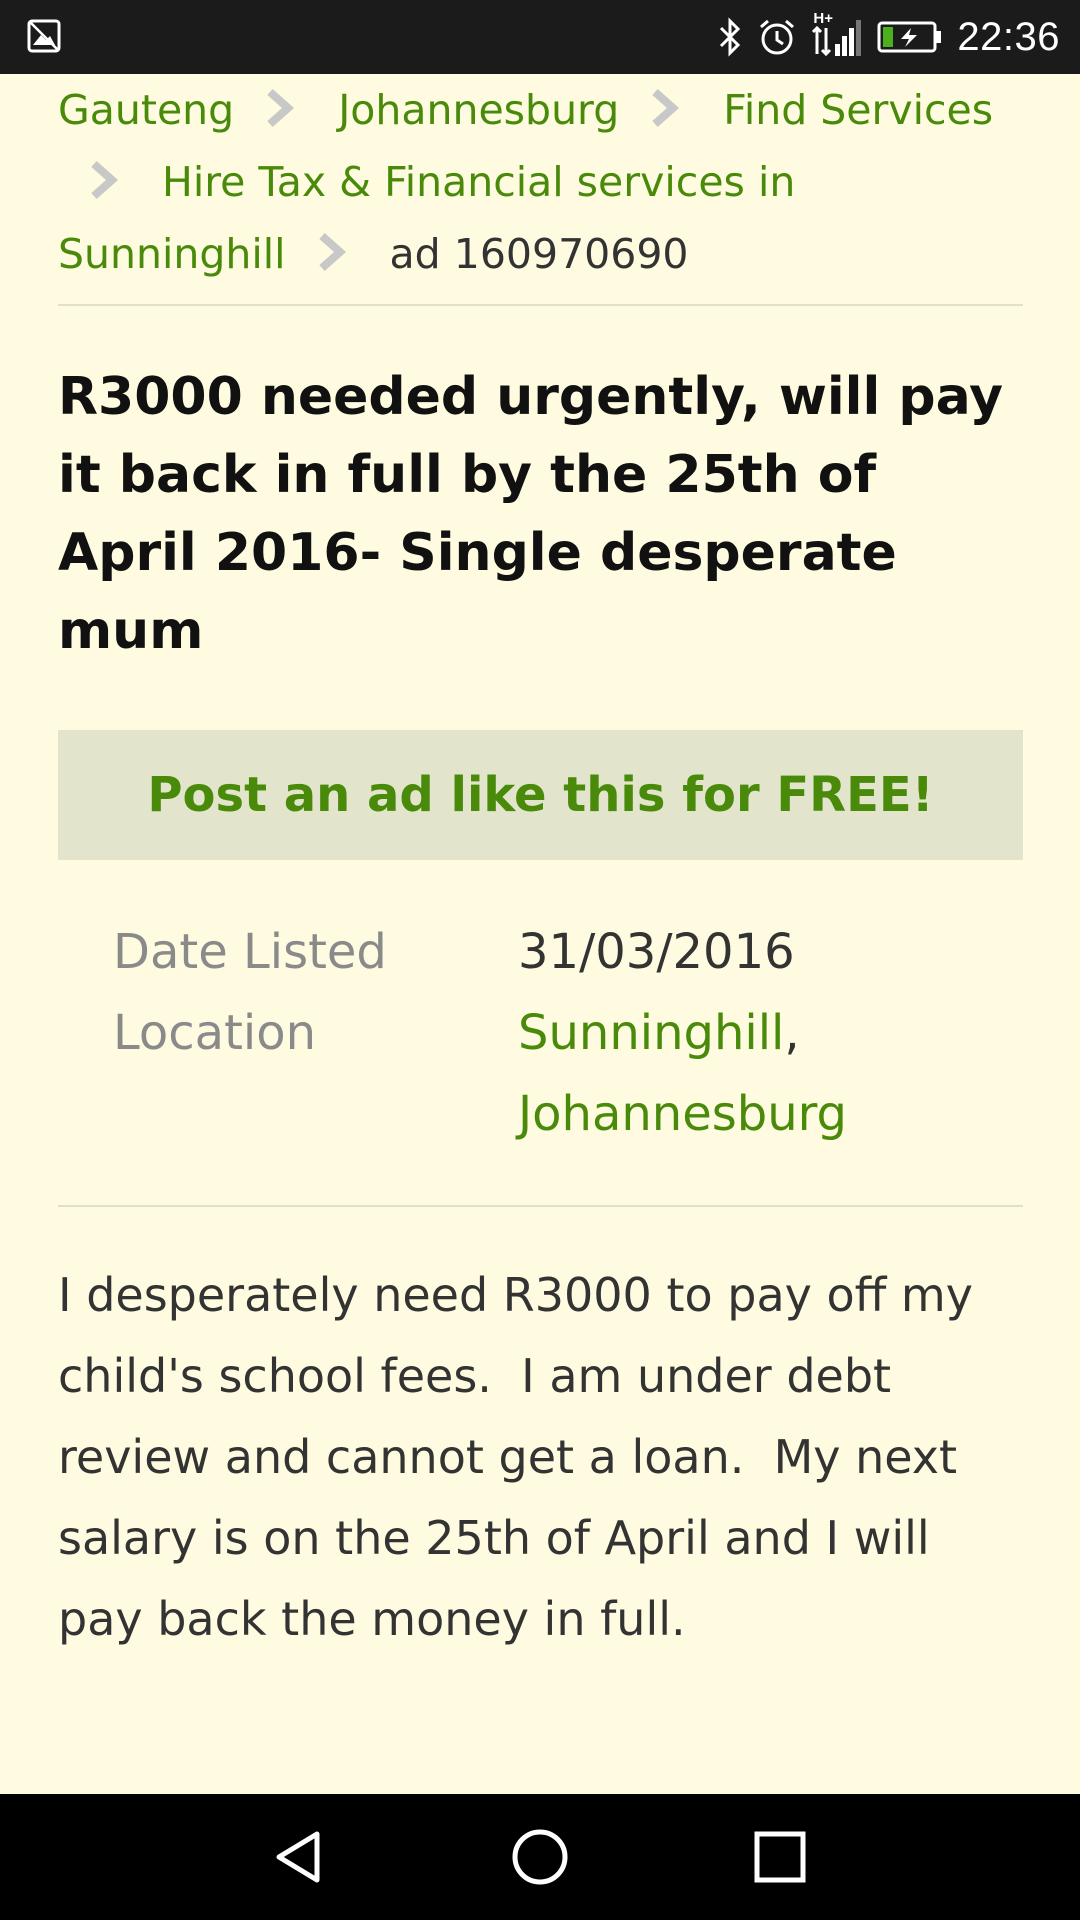 This screenshot has height=1920, width=1080. What do you see at coordinates (837, 38) in the screenshot?
I see `signal-icon` at bounding box center [837, 38].